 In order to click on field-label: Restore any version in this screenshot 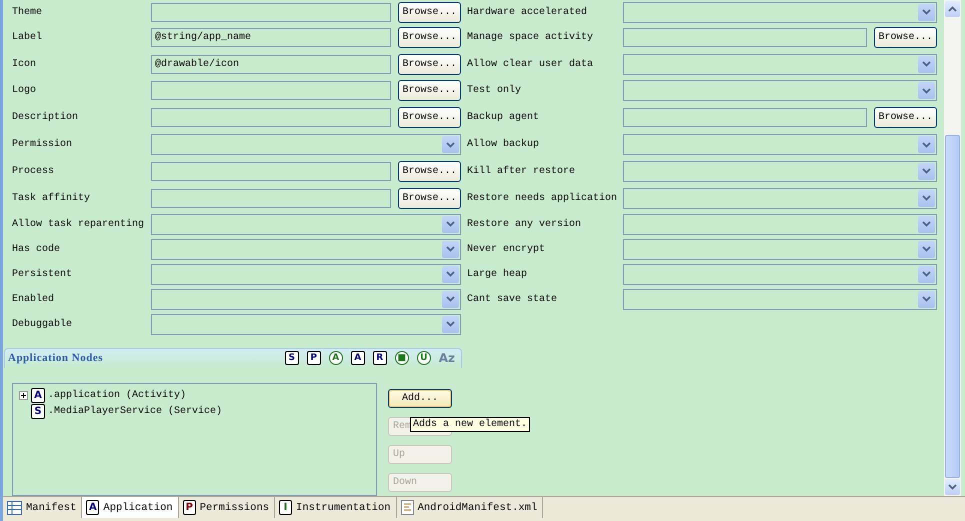, I will do `click(524, 224)`.